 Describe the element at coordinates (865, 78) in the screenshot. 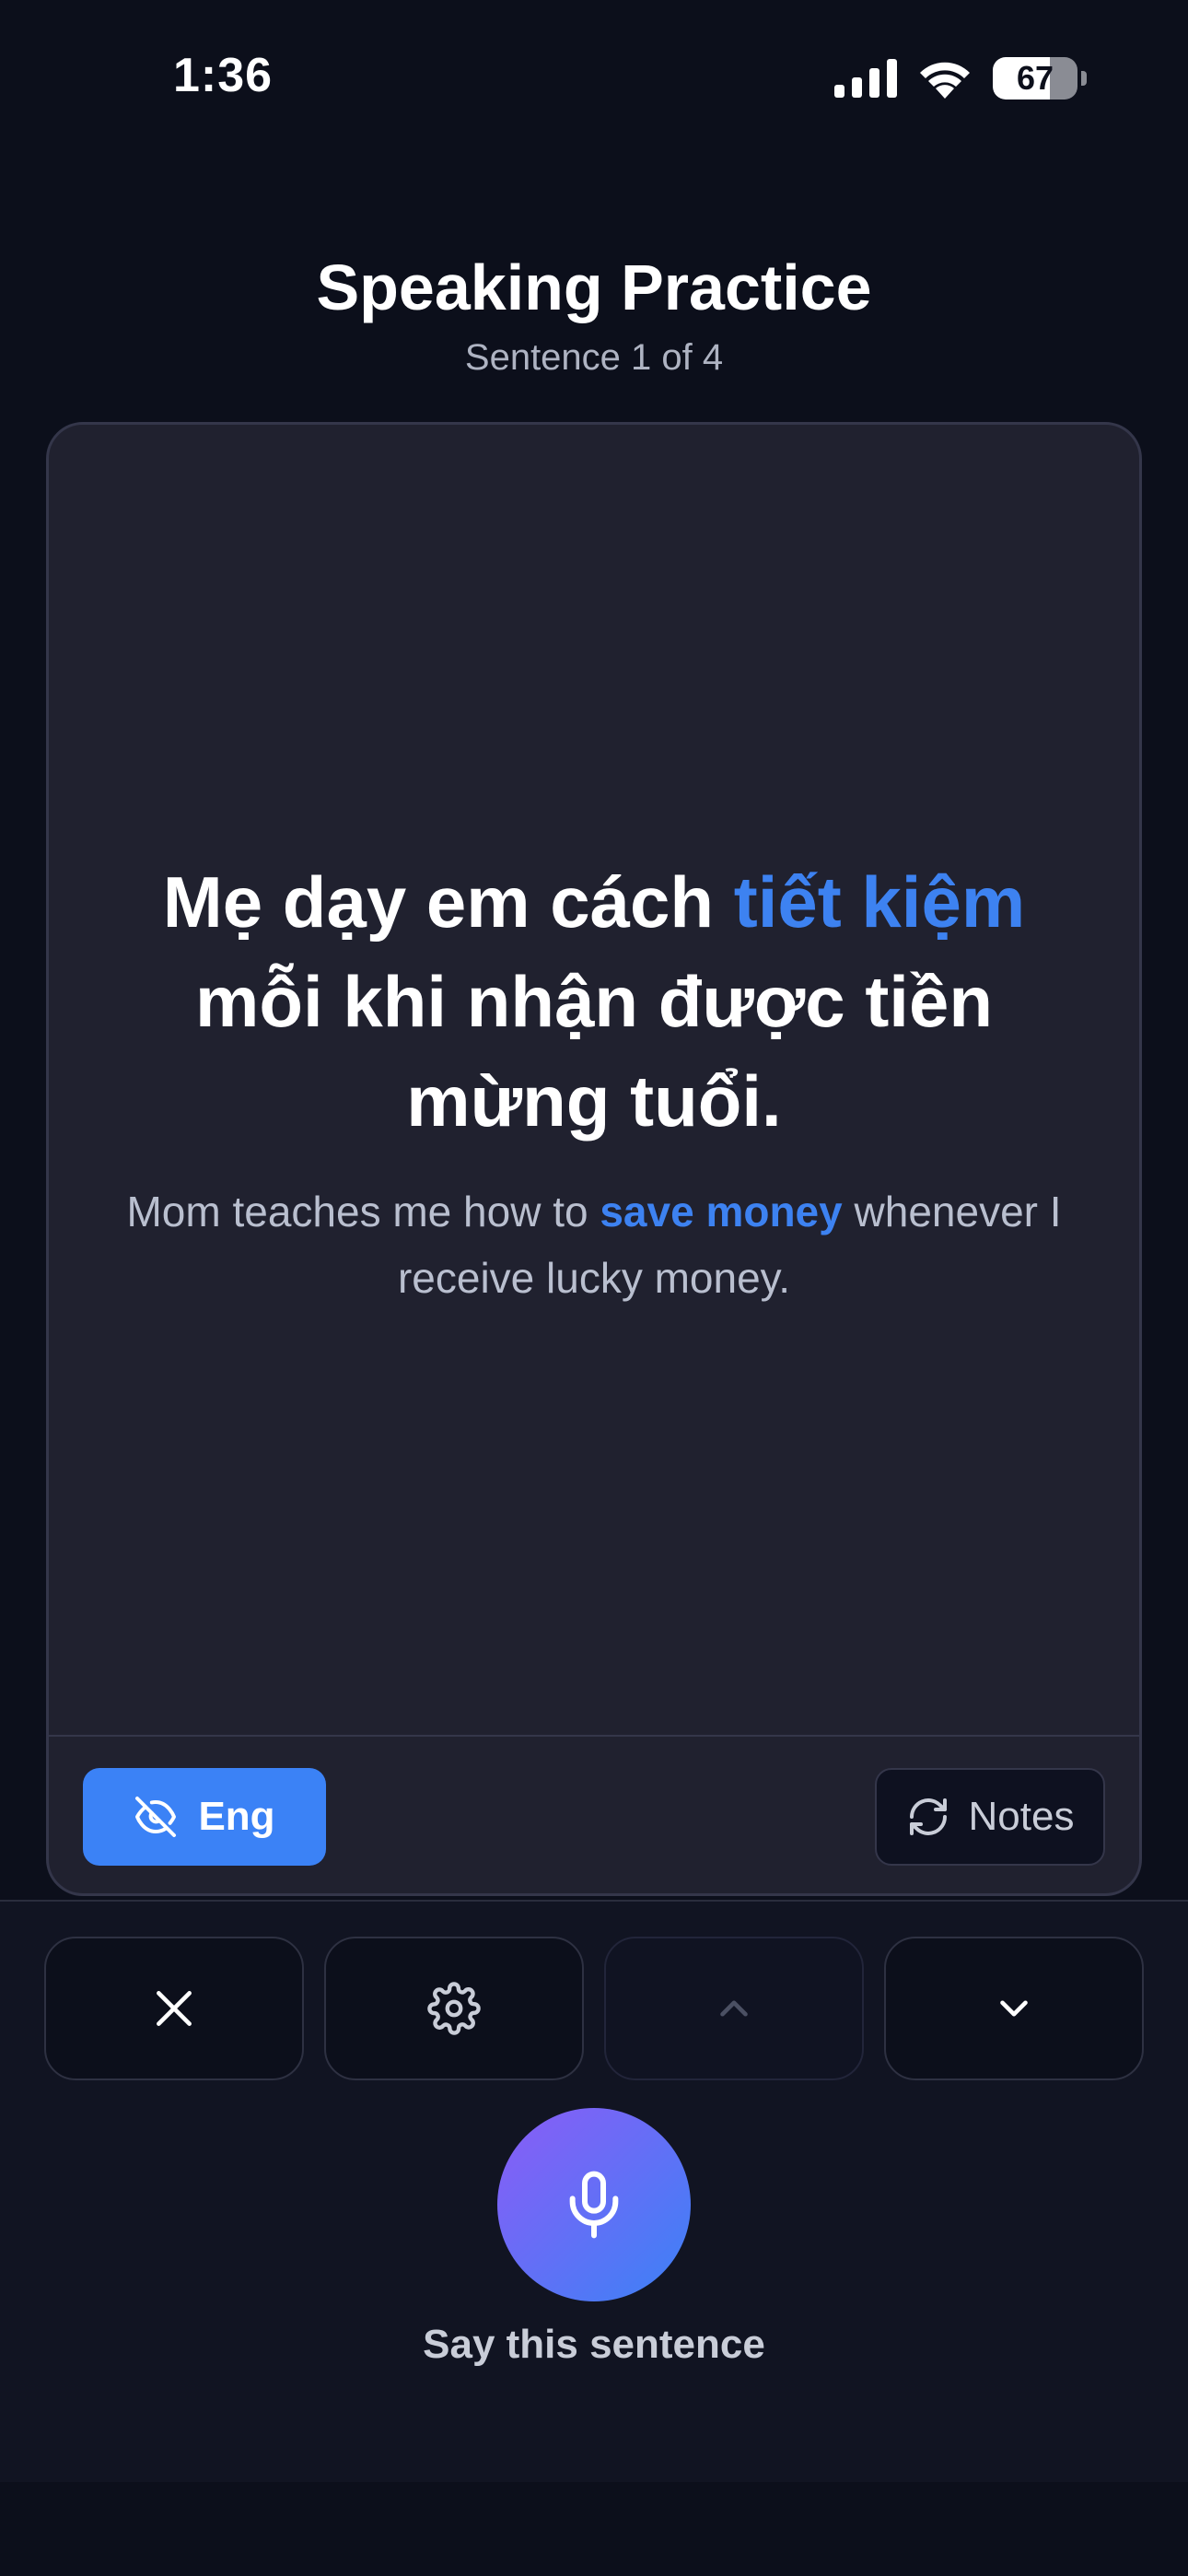

I see `cellular-signal-icon` at that location.